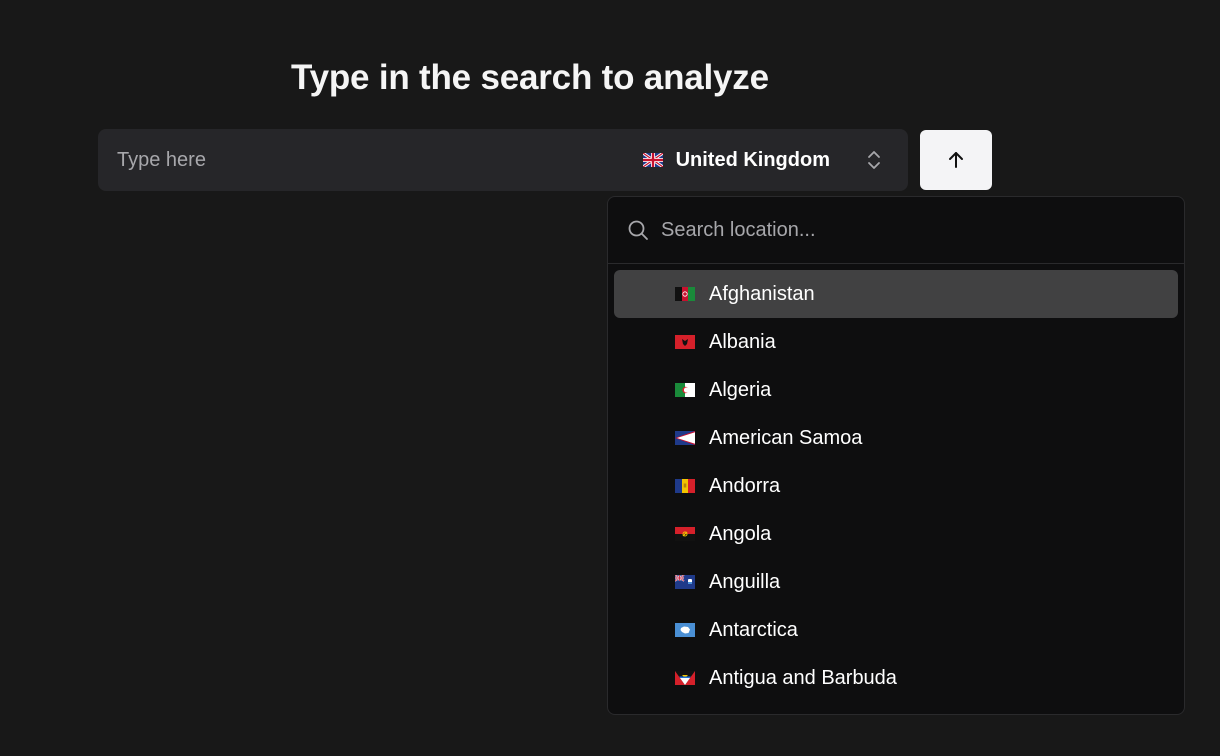 The image size is (1220, 756). I want to click on flag-ag-icon, so click(685, 678).